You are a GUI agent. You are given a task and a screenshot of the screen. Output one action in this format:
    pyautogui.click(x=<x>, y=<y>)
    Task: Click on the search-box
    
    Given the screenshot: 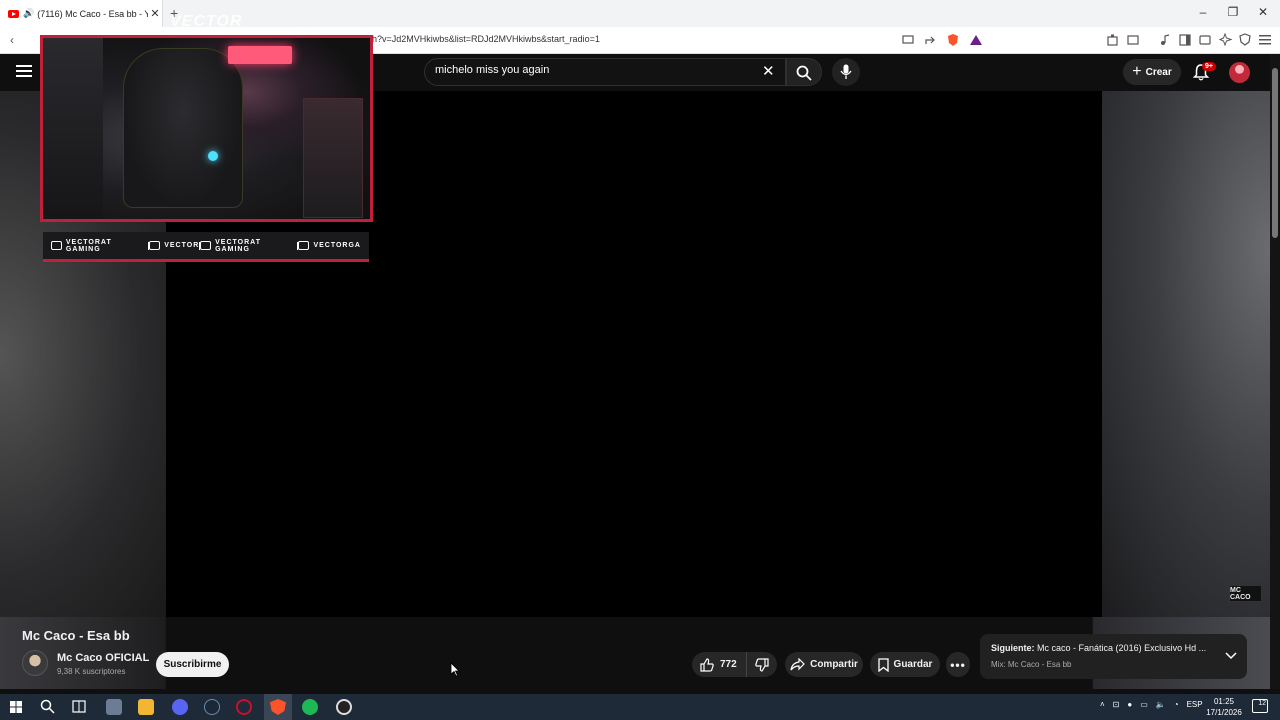 What is the action you would take?
    pyautogui.click(x=605, y=72)
    